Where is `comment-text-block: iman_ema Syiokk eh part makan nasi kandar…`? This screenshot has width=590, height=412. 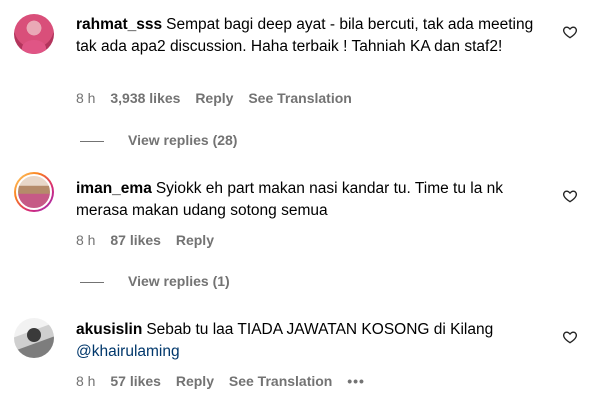 comment-text-block: iman_ema Syiokk eh part makan nasi kandar… is located at coordinates (311, 200).